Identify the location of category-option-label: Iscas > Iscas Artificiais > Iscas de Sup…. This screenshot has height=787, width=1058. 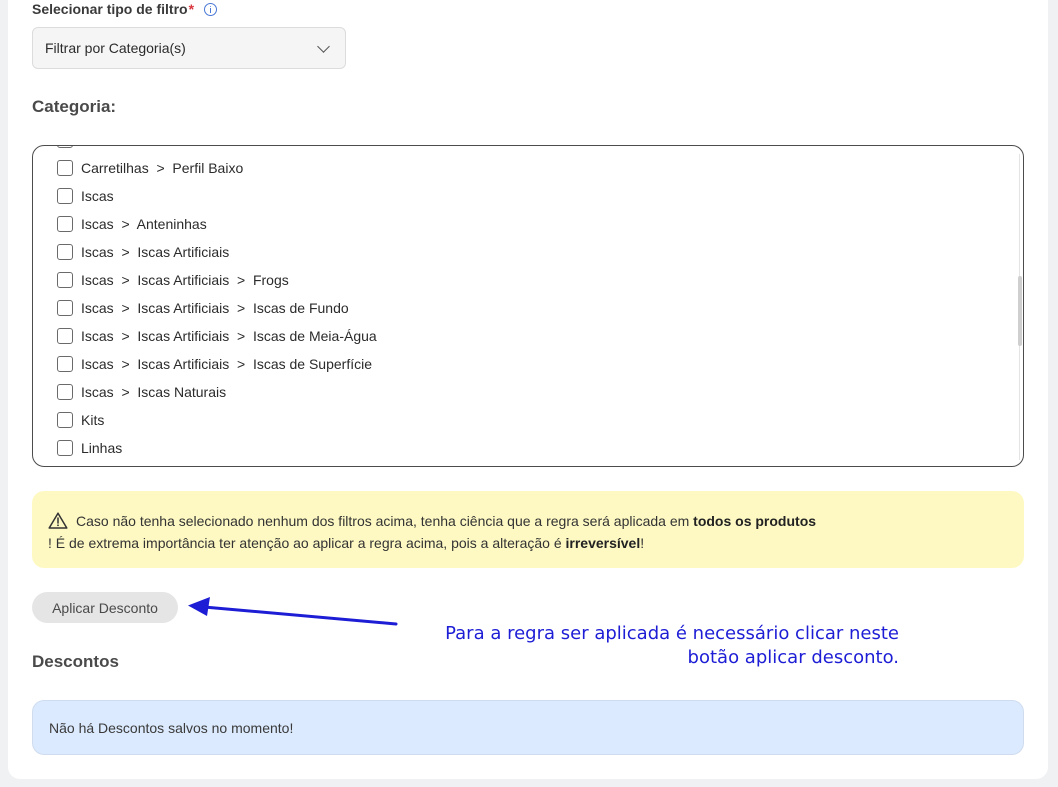
(227, 364).